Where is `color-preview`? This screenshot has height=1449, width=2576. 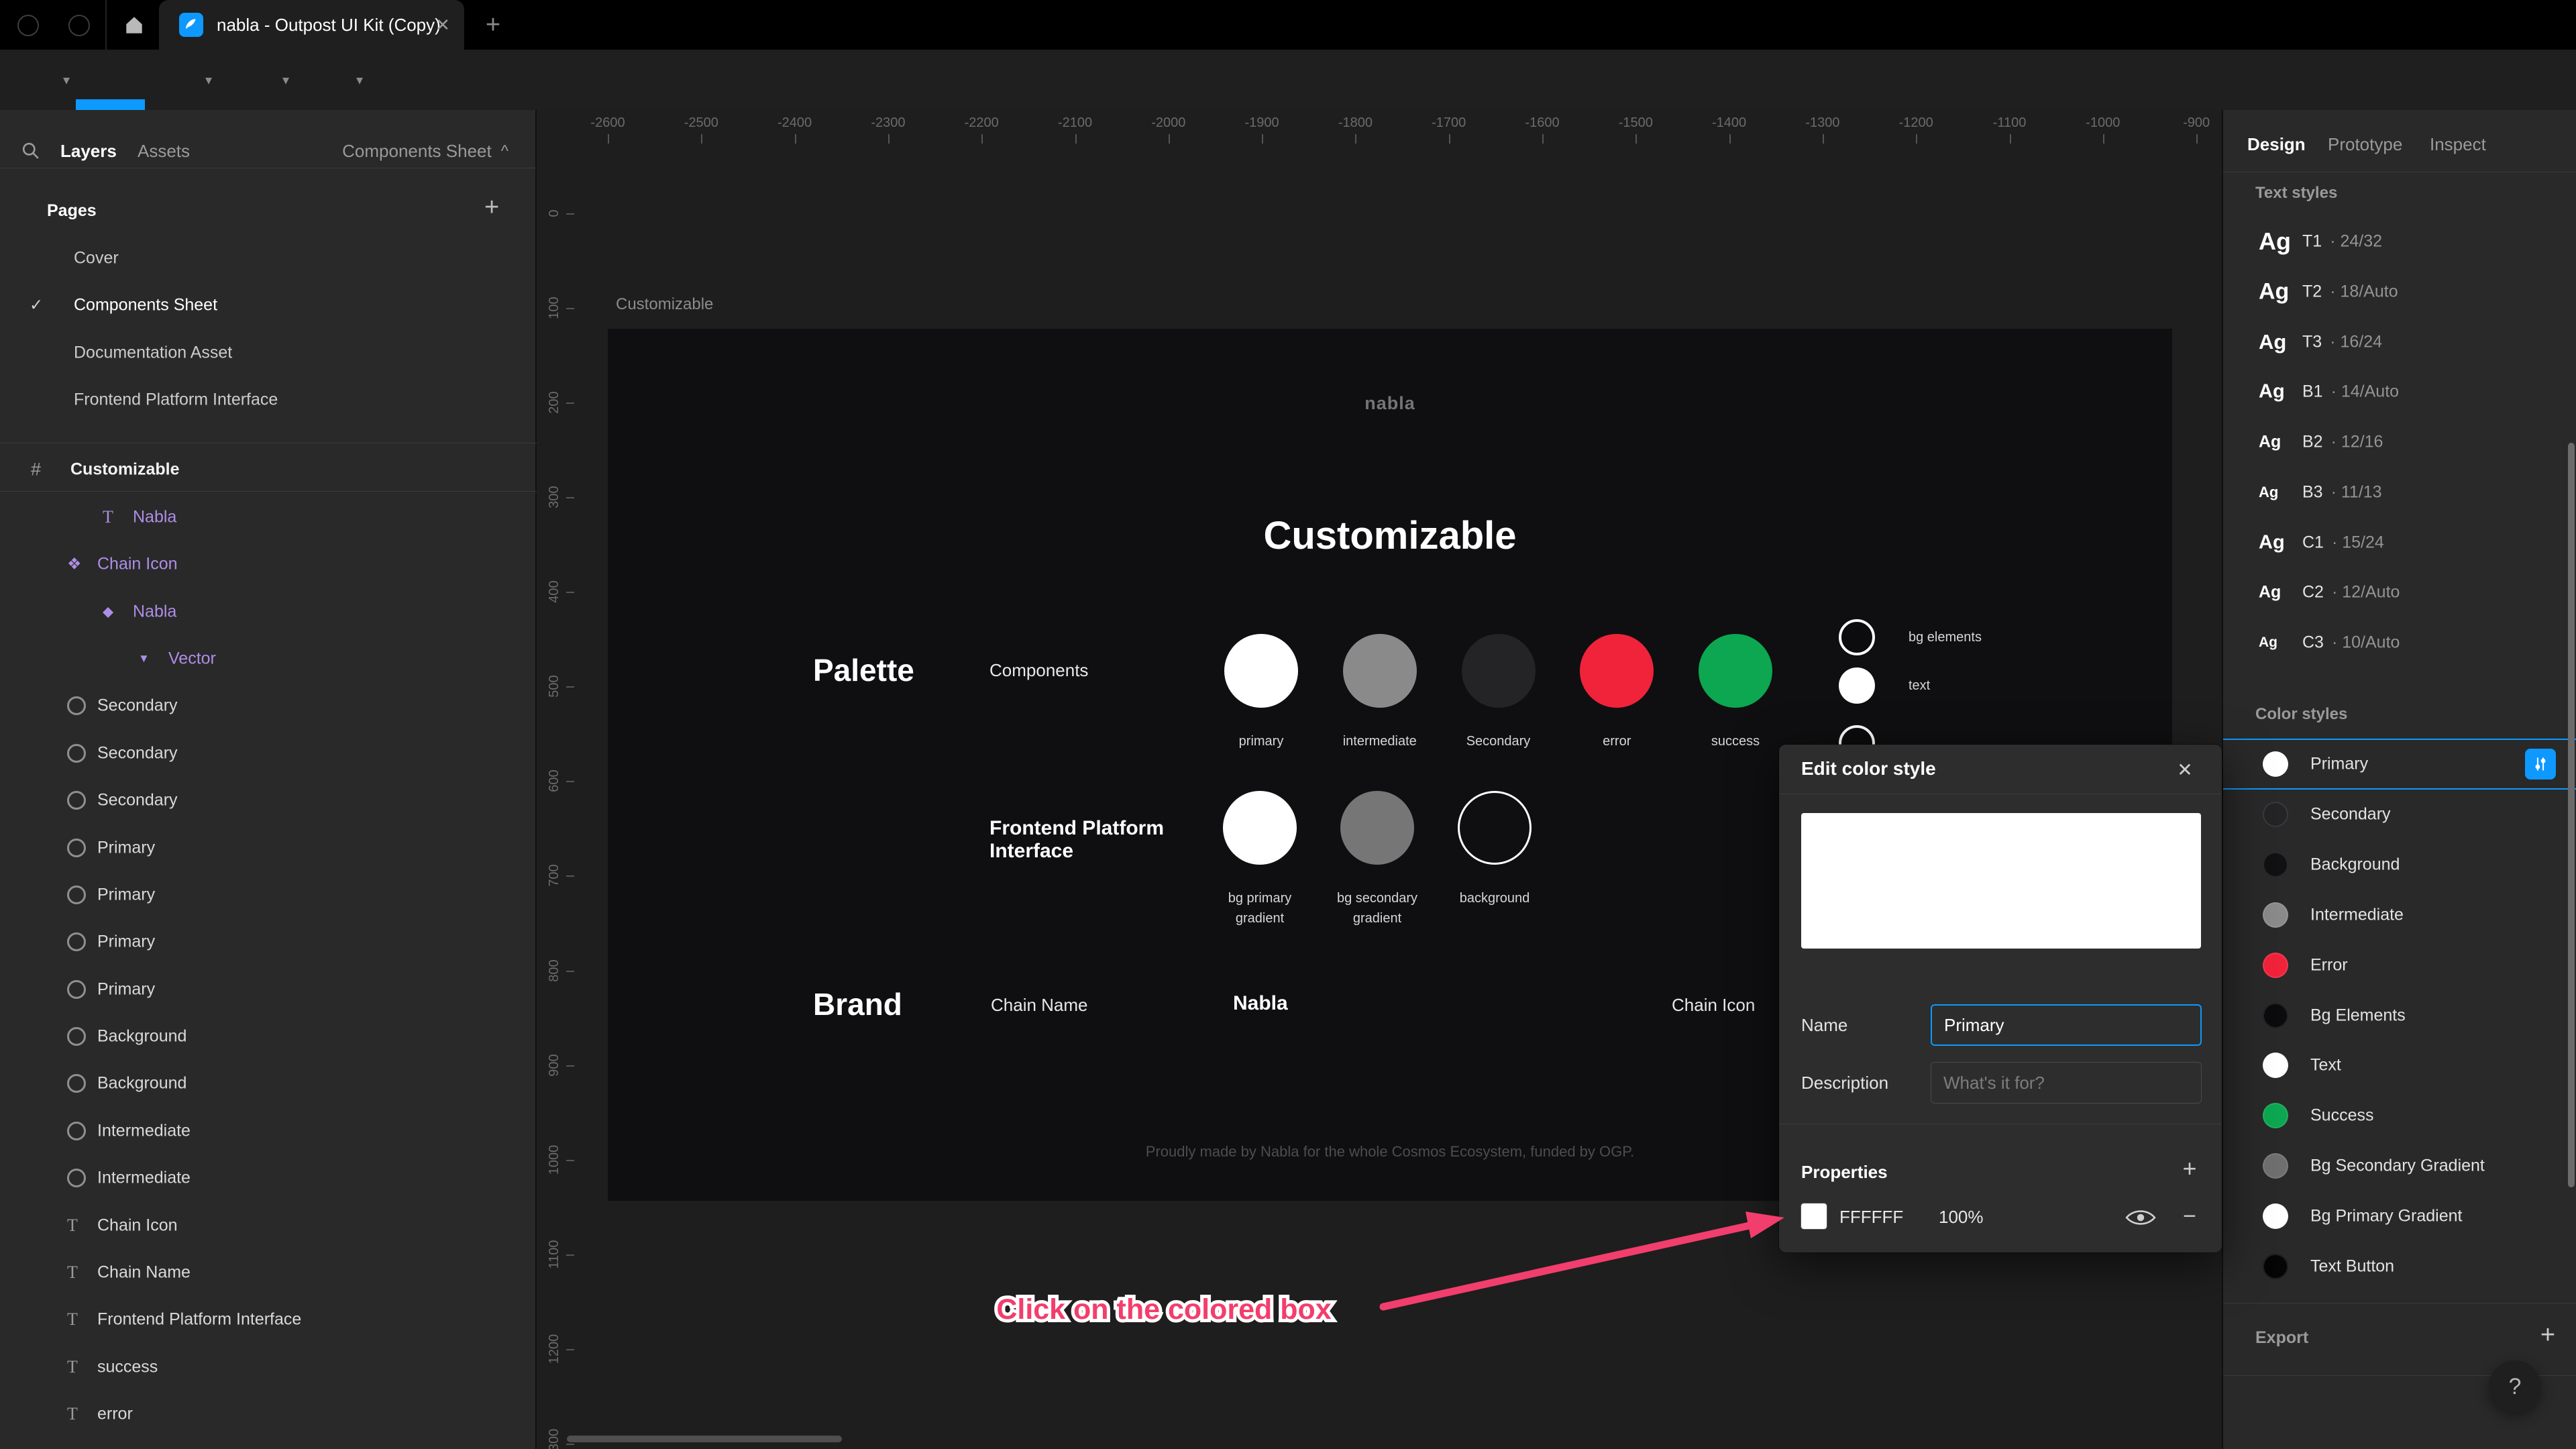 color-preview is located at coordinates (2001, 881).